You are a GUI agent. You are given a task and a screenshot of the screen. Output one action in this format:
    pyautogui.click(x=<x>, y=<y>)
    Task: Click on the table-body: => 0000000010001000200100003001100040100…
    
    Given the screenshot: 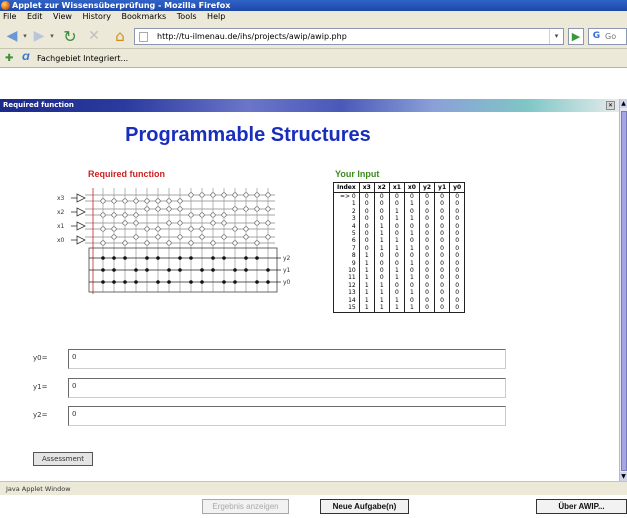 What is the action you would take?
    pyautogui.click(x=399, y=252)
    